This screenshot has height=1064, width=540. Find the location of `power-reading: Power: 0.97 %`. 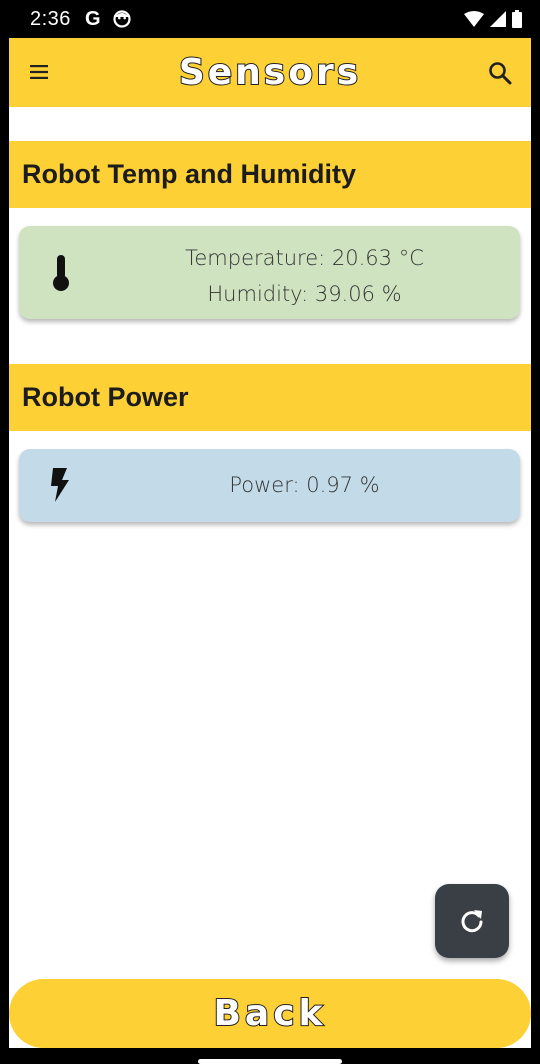

power-reading: Power: 0.97 % is located at coordinates (304, 485).